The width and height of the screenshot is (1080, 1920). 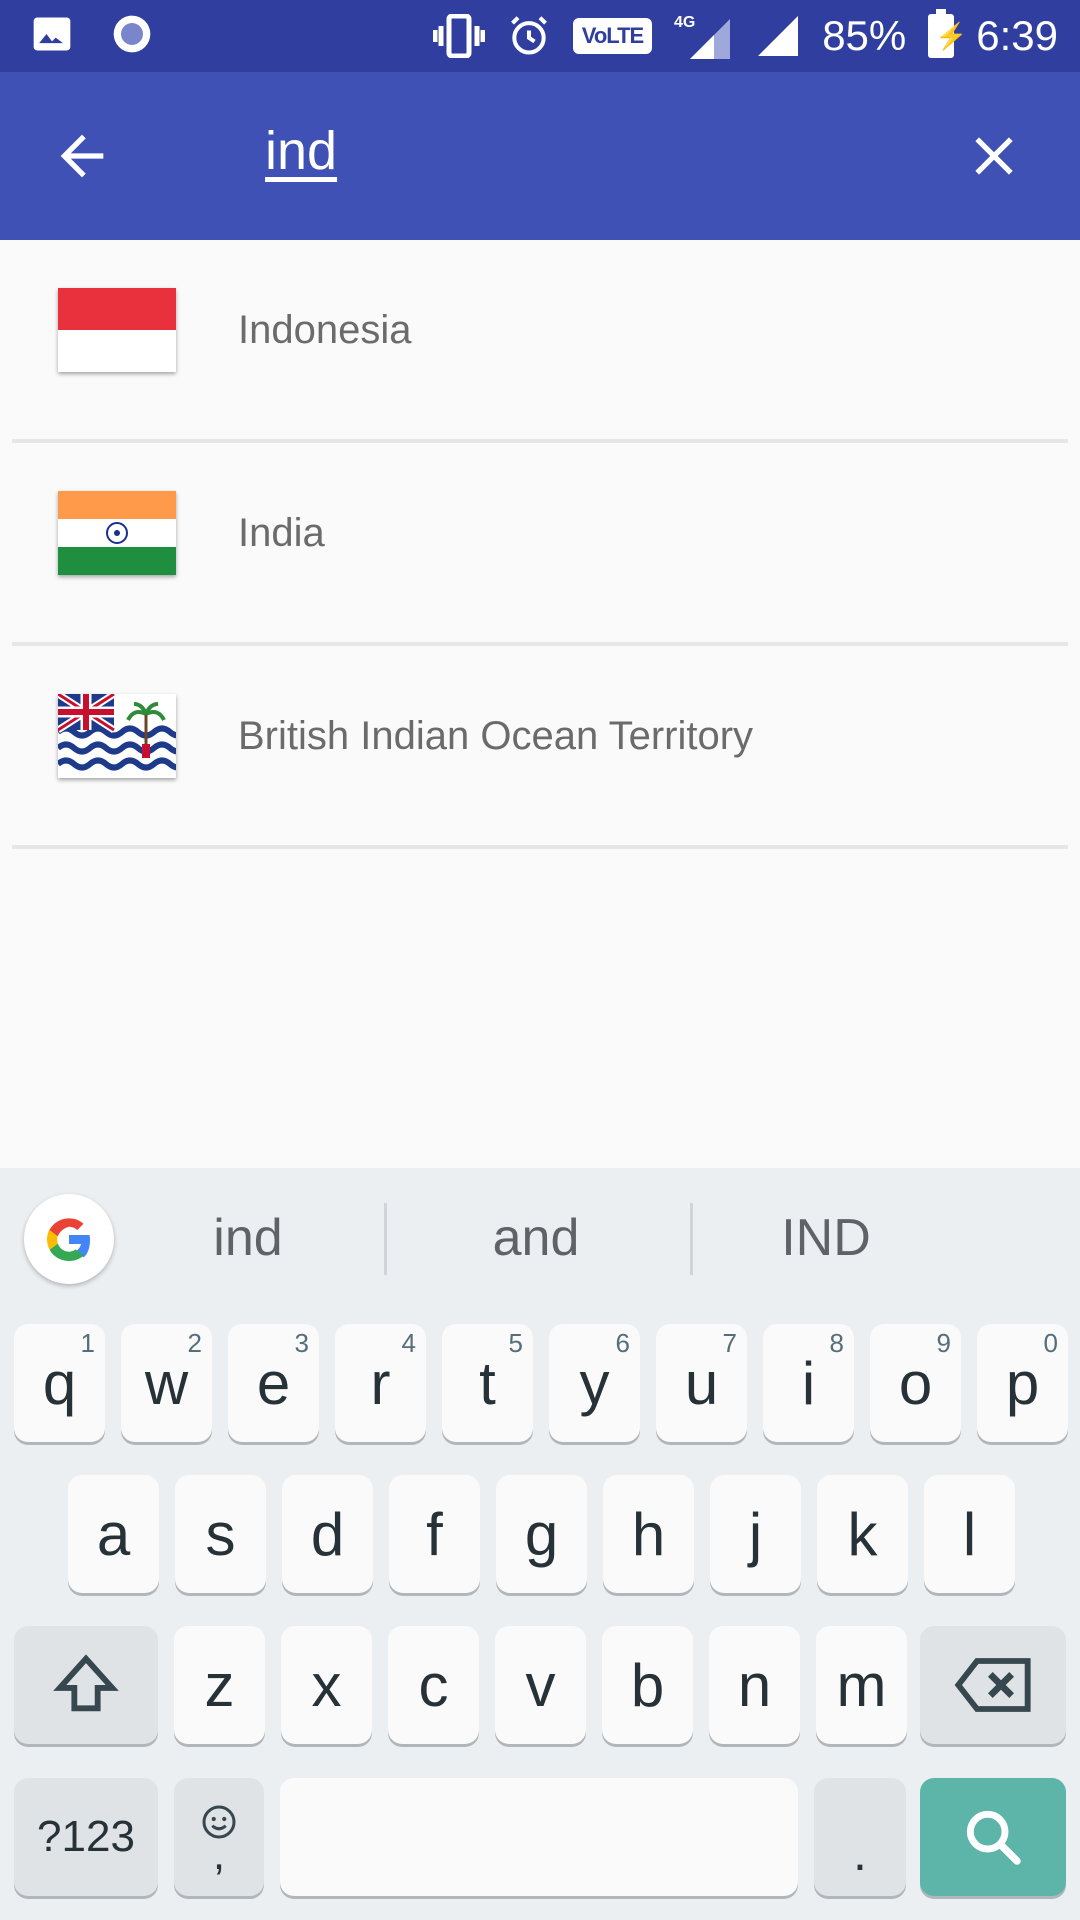 What do you see at coordinates (684, 22) in the screenshot?
I see `svg-text: 4G` at bounding box center [684, 22].